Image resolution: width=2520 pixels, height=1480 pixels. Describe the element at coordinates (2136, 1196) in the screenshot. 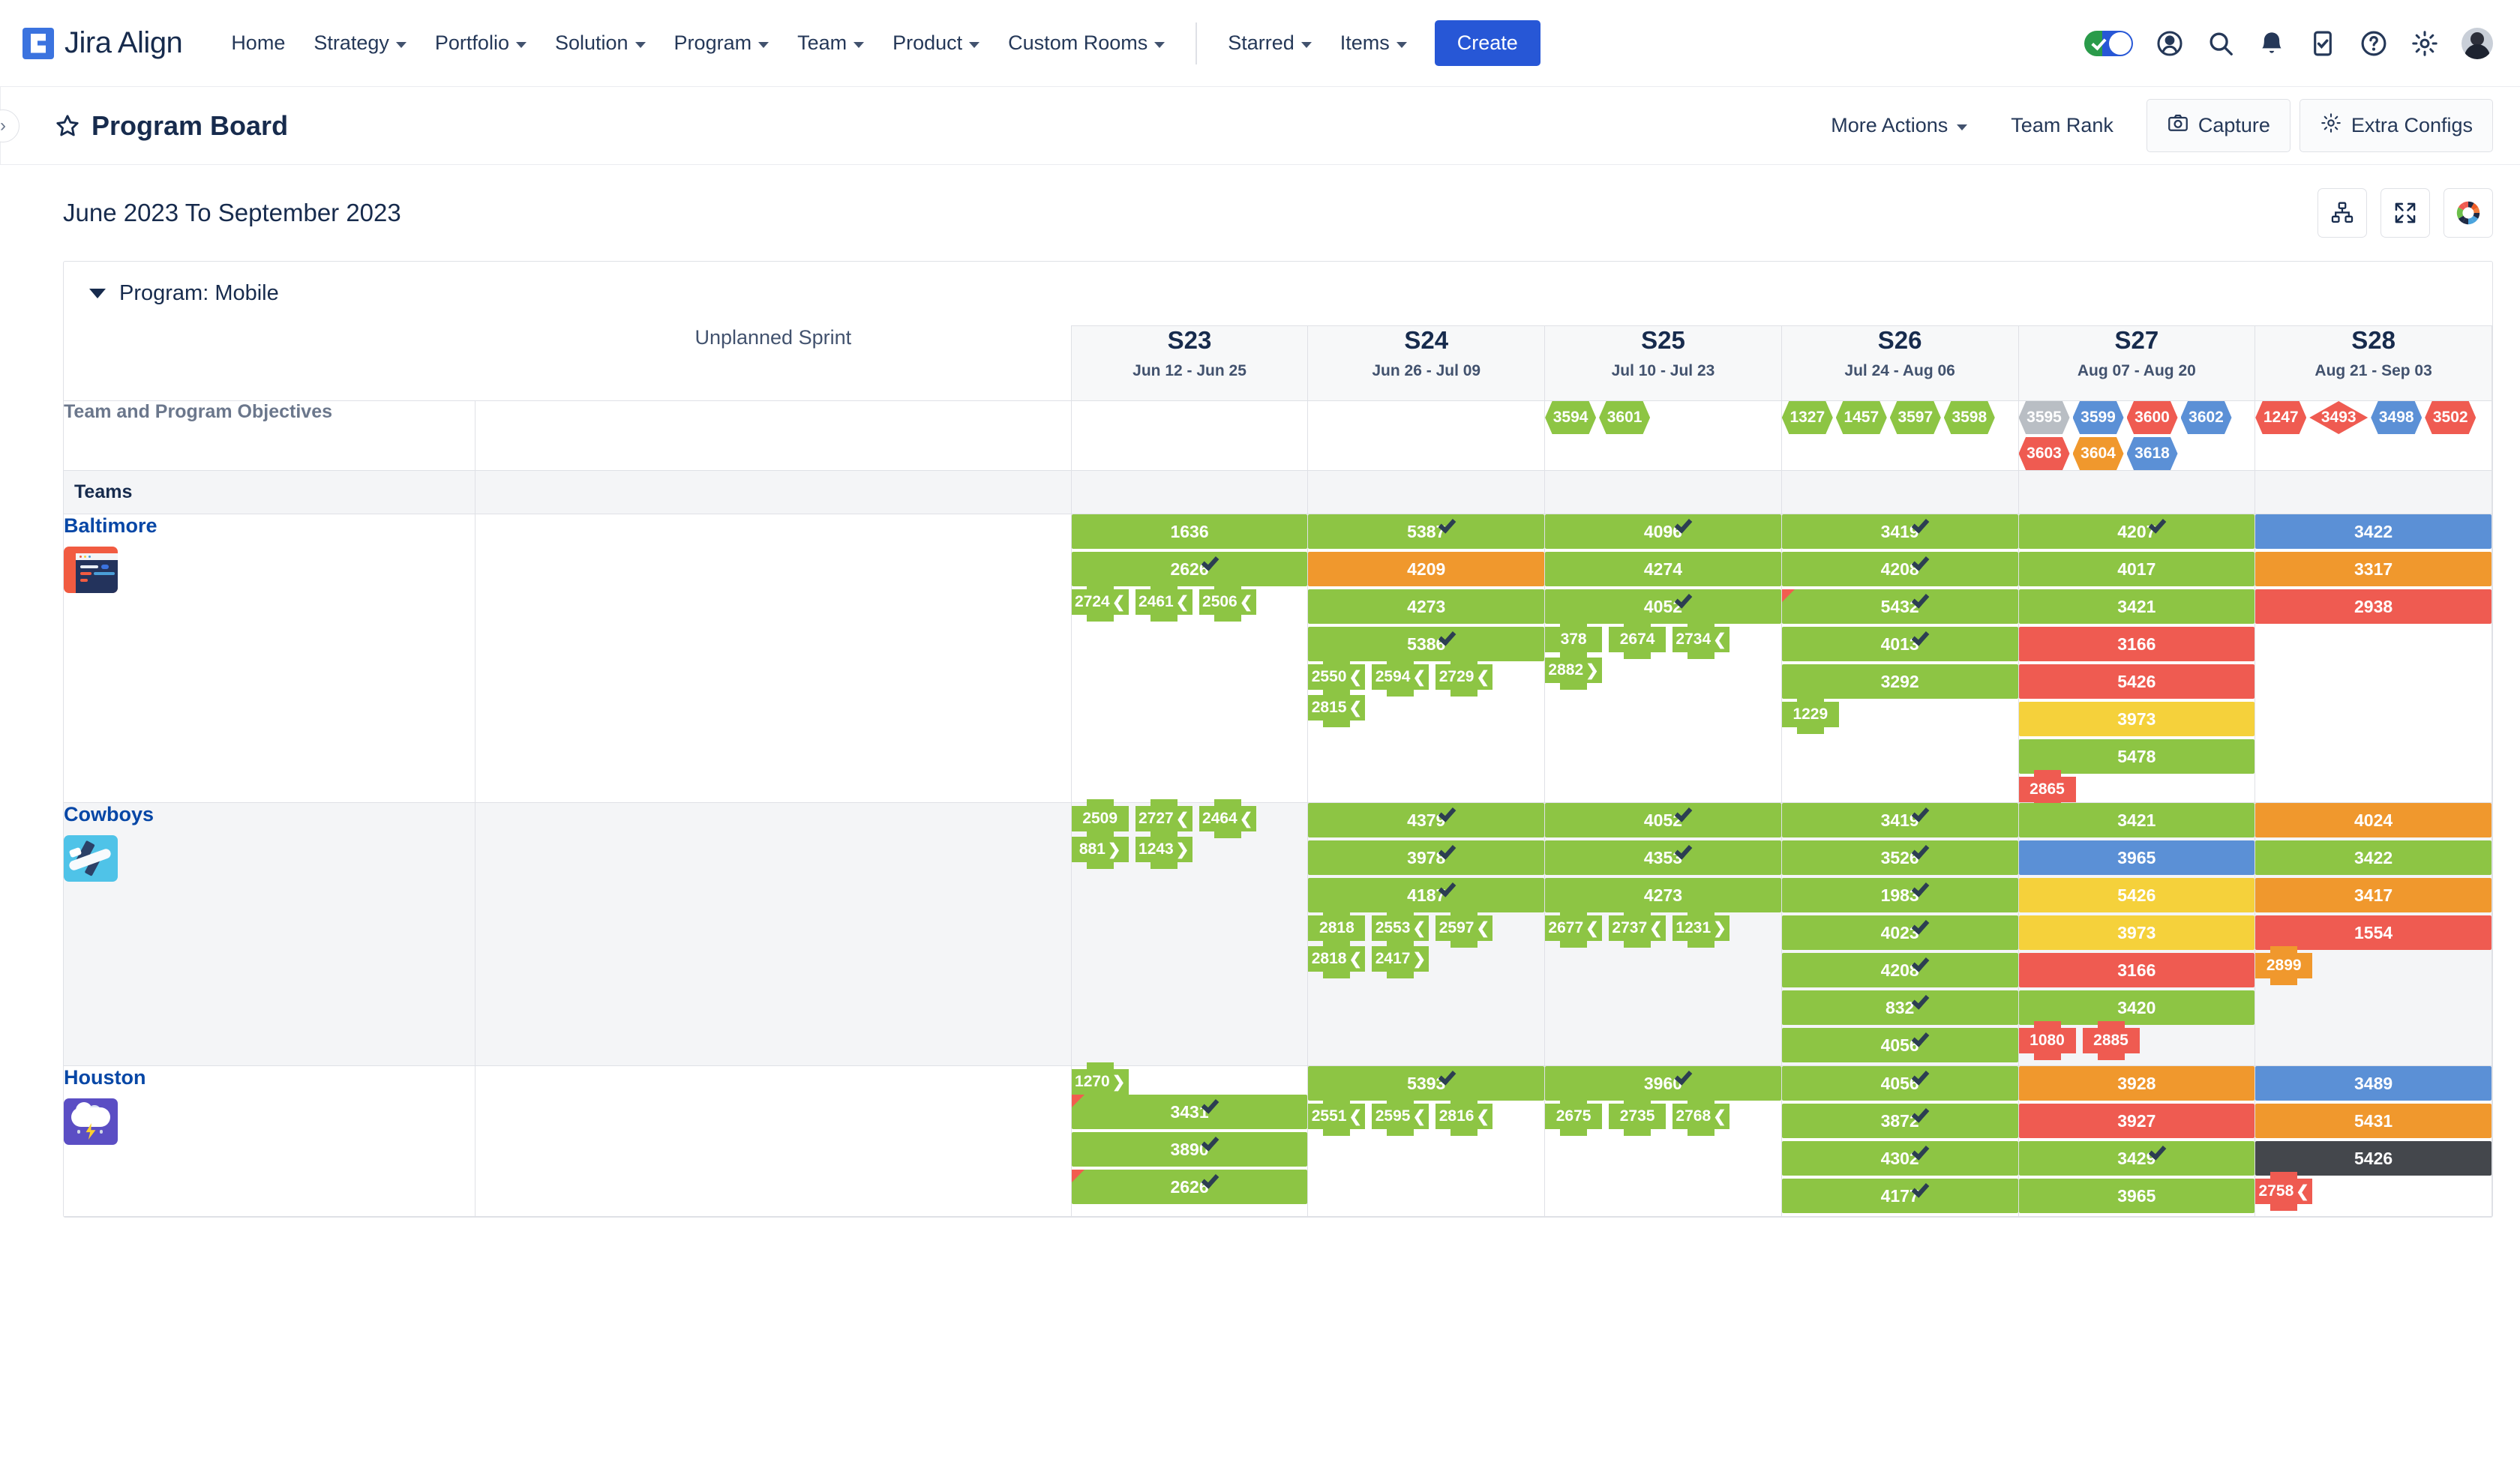

I see `feature-card: 3965` at that location.